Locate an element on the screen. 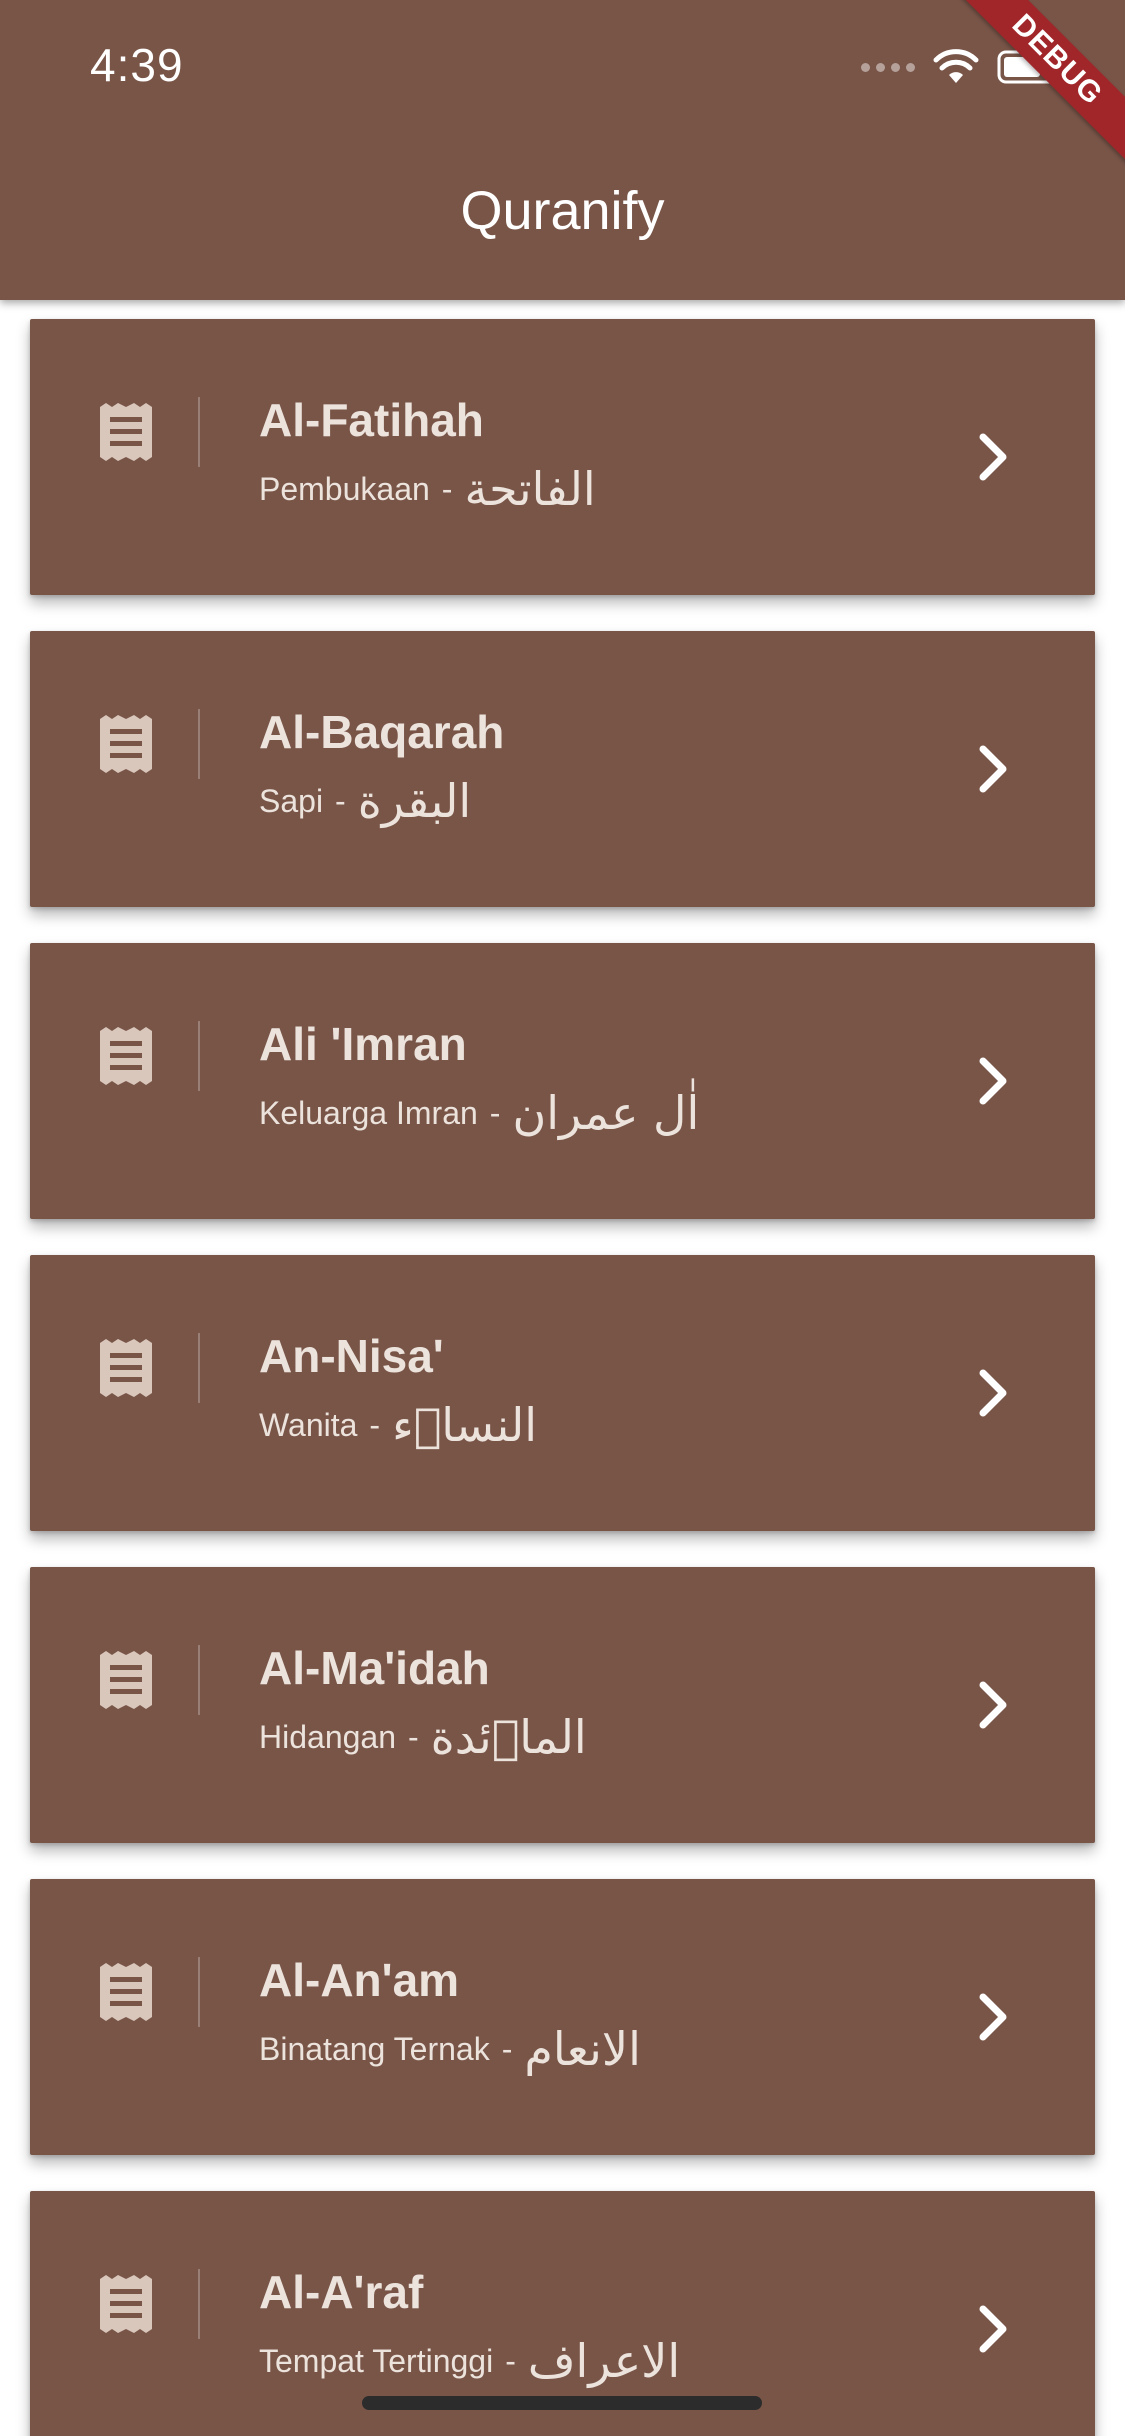 The width and height of the screenshot is (1125, 2436). surah-card: An-Nisa' Wanita - النساۤء is located at coordinates (562, 1393).